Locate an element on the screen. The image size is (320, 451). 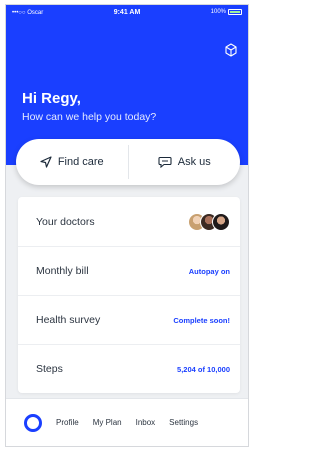
account-icon is located at coordinates (231, 50).